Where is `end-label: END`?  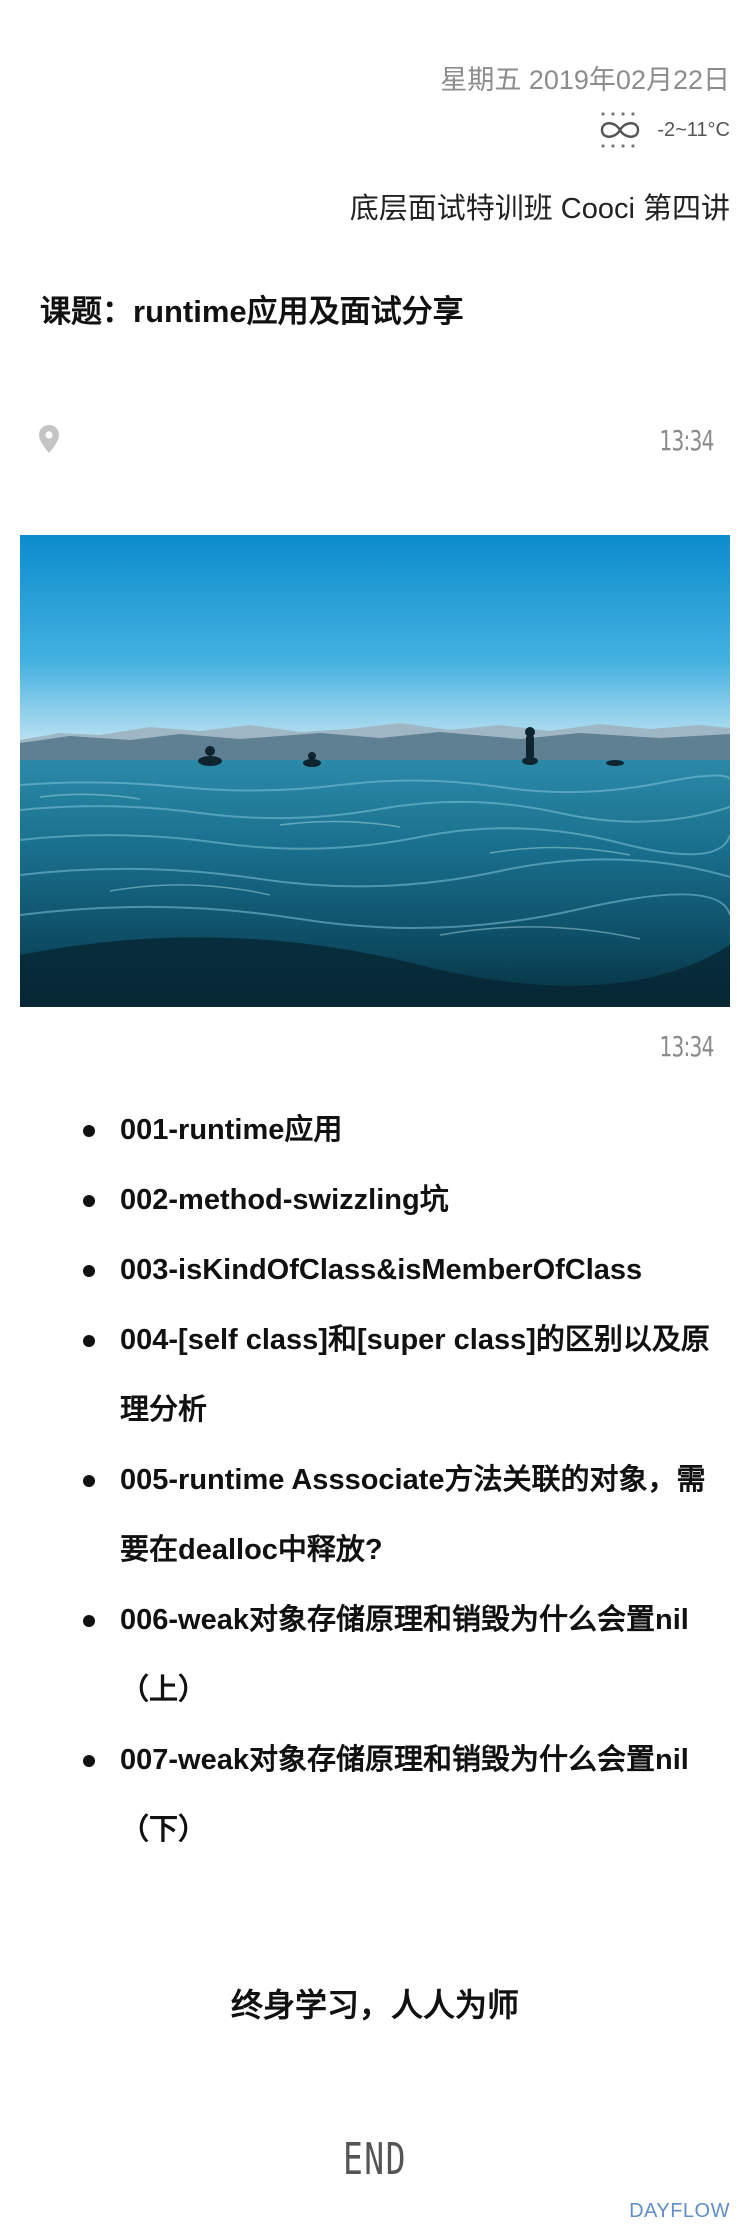 end-label: END is located at coordinates (375, 2159).